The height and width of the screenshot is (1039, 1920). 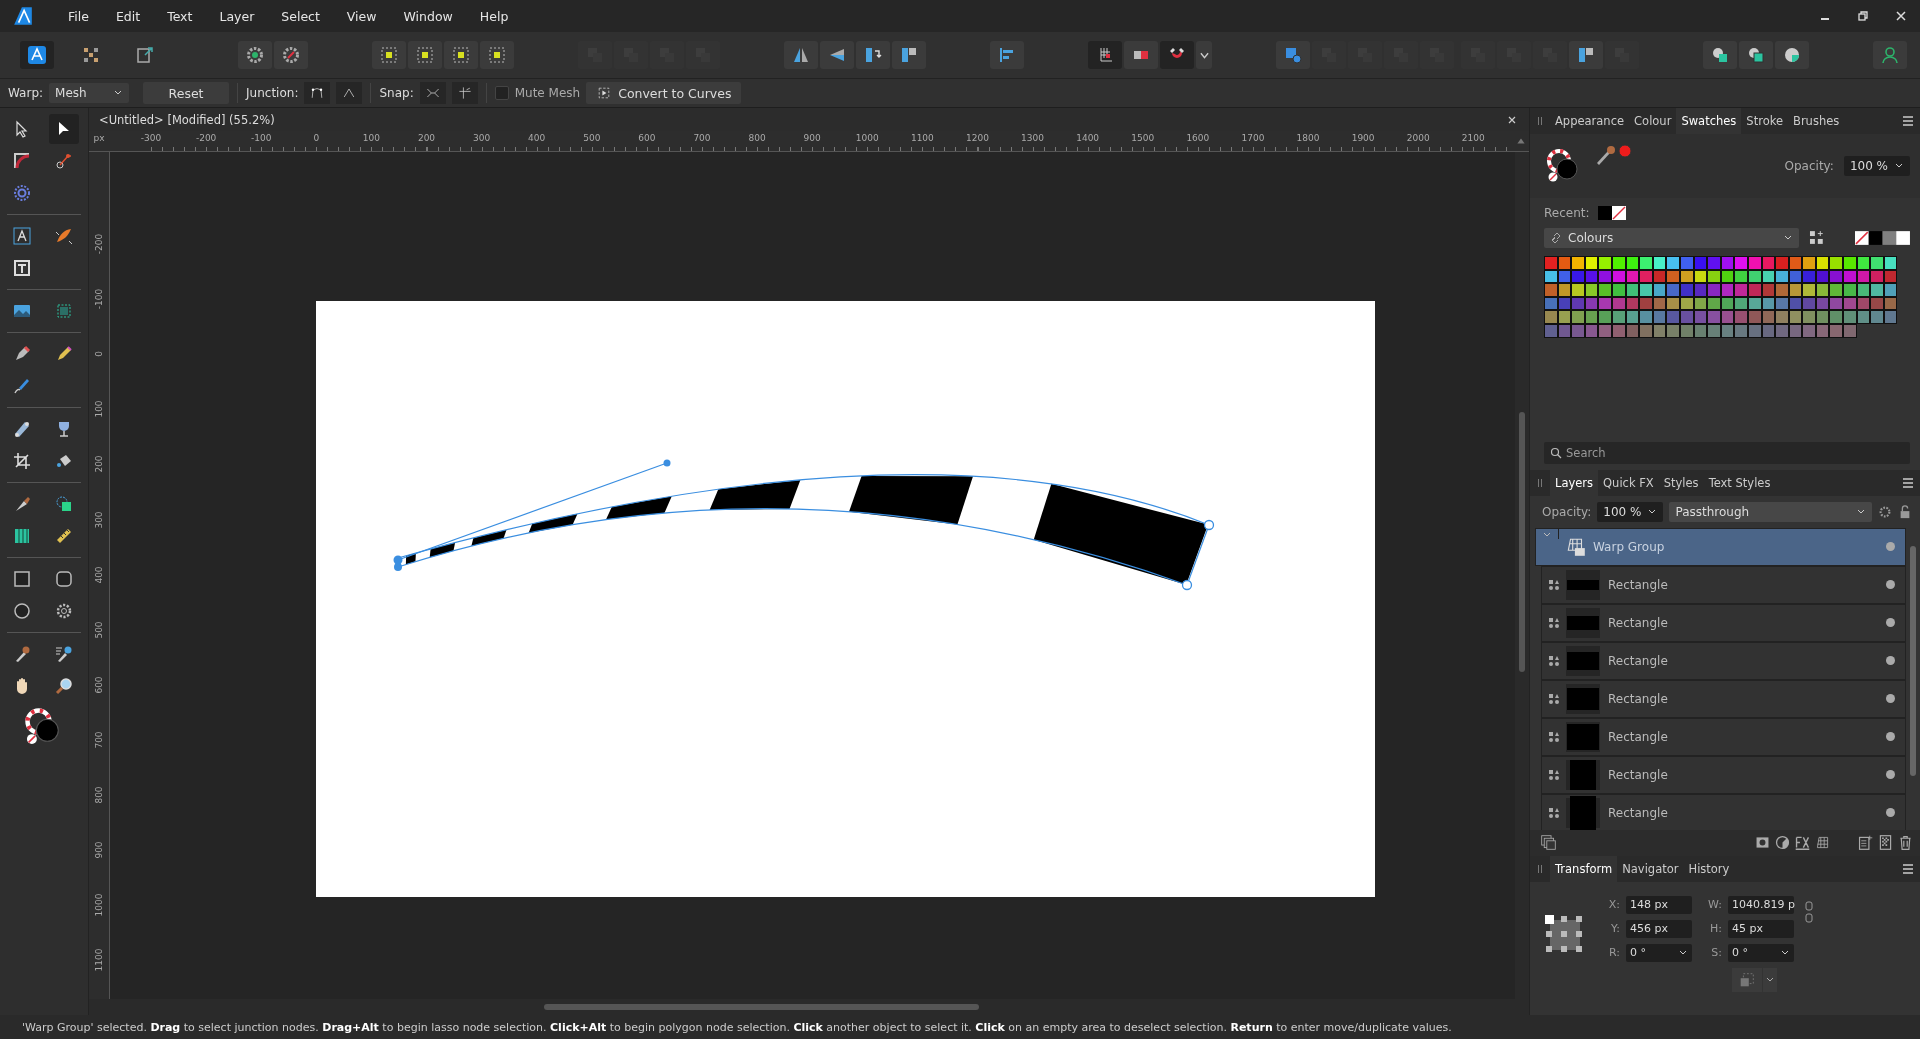 I want to click on recent-label: Recent:, so click(x=1567, y=213).